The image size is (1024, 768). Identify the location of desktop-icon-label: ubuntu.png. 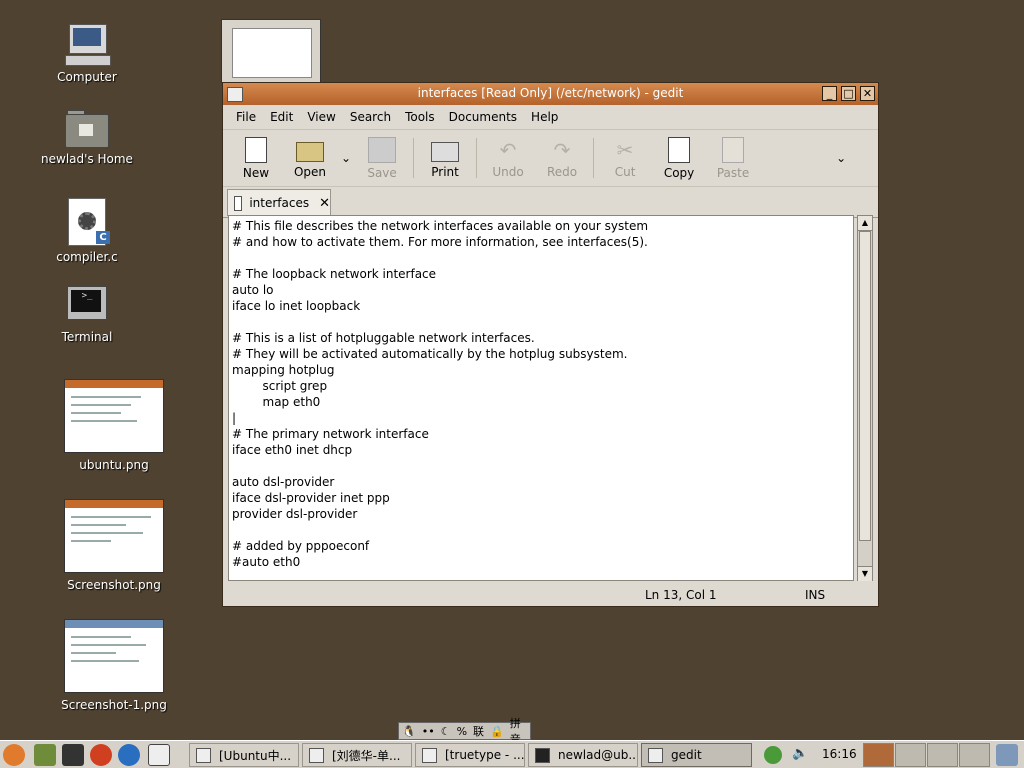
(114, 465).